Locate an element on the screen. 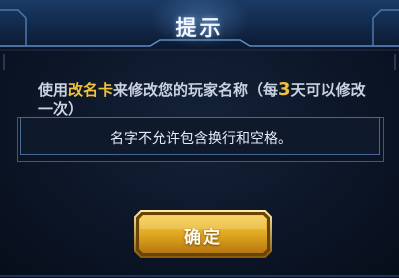  confirm-label: 确定 is located at coordinates (203, 238).